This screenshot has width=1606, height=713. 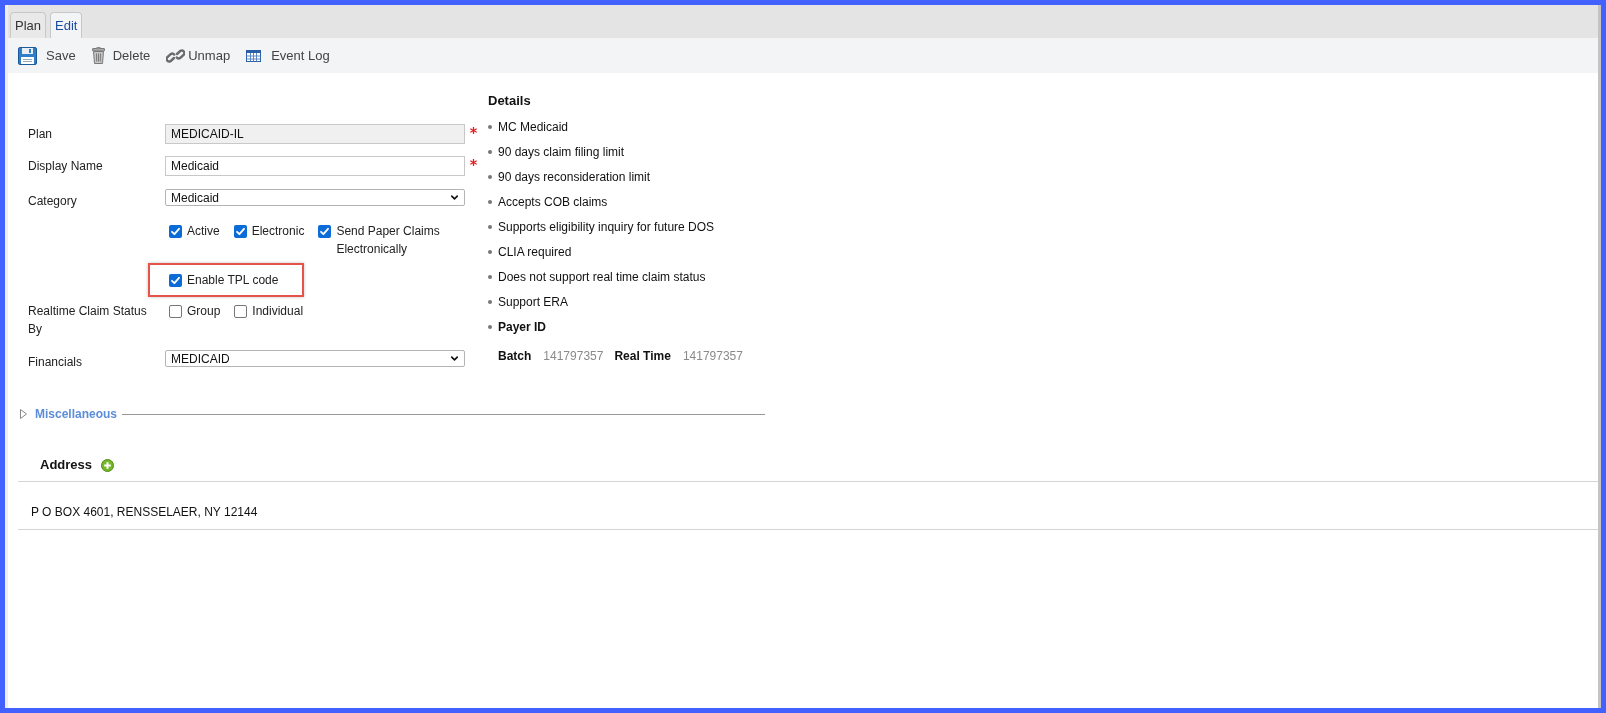 What do you see at coordinates (602, 277) in the screenshot?
I see `detail-item: Does not support real time claim status` at bounding box center [602, 277].